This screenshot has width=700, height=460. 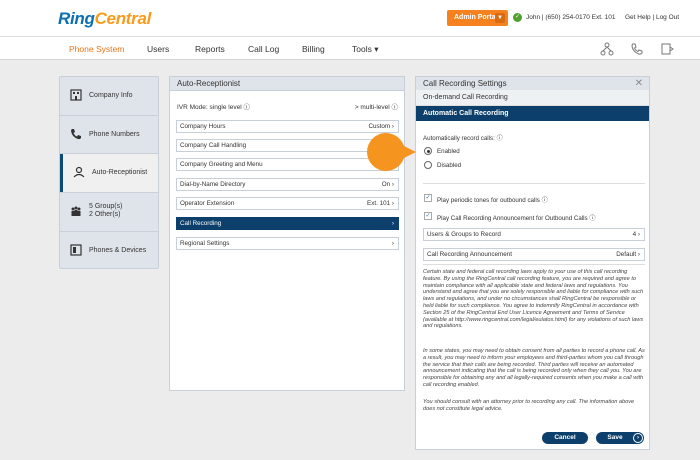 I want to click on announcement-checkbox: ✓, so click(x=428, y=216).